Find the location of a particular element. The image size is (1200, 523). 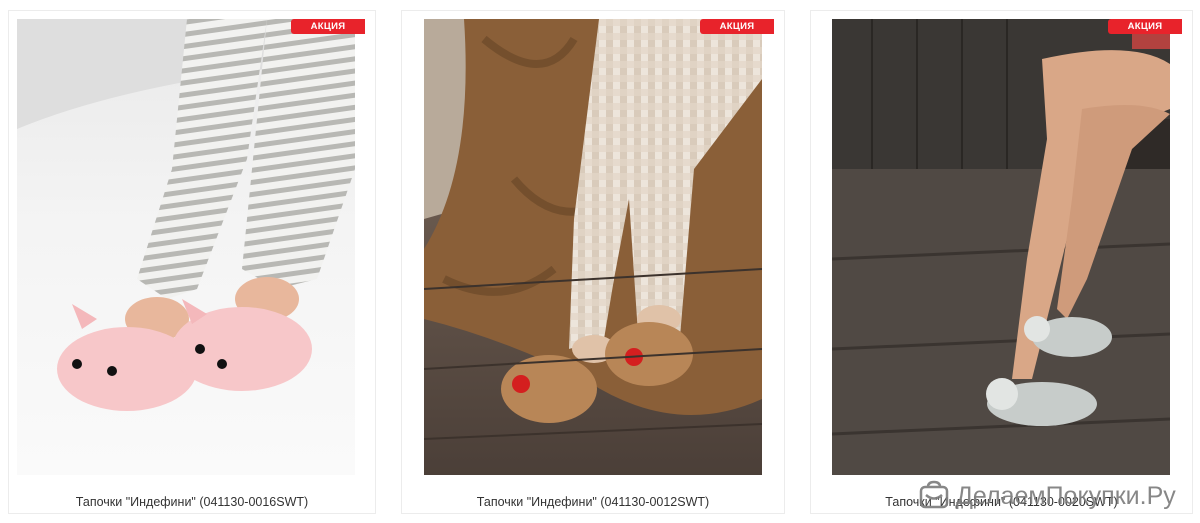

watermark-text: ДелаемПокупки.Ру is located at coordinates (1066, 495).